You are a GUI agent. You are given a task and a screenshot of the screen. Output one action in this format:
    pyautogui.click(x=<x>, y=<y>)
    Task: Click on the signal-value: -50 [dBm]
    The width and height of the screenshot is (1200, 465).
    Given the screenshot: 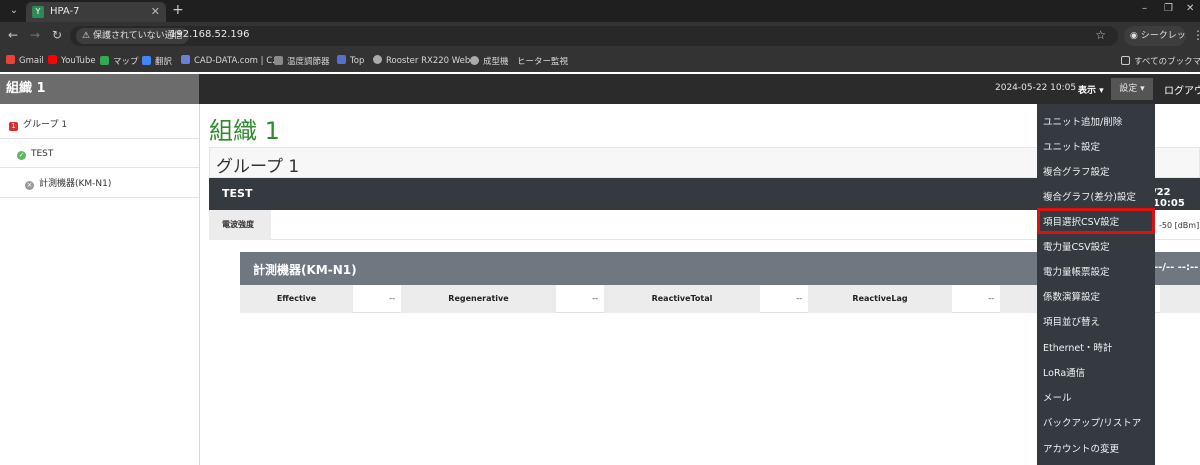 What is the action you would take?
    pyautogui.click(x=1179, y=225)
    